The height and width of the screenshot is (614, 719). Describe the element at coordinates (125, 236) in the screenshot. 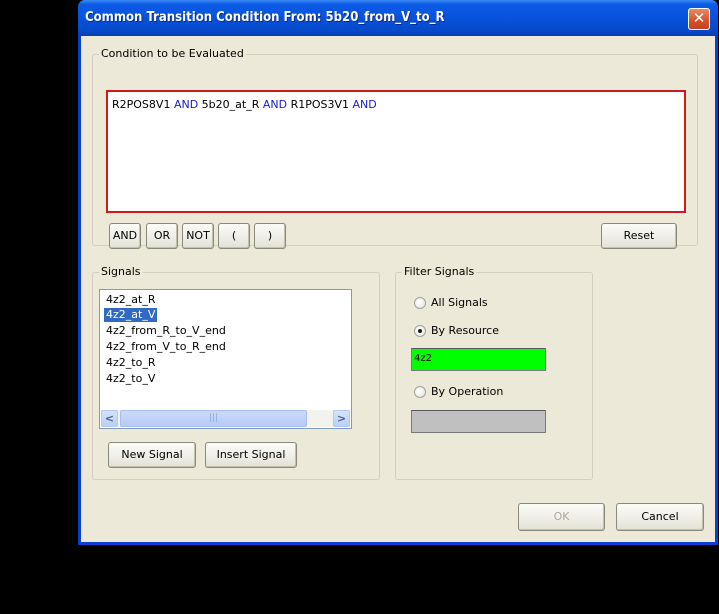

I see `and-button: AND` at that location.